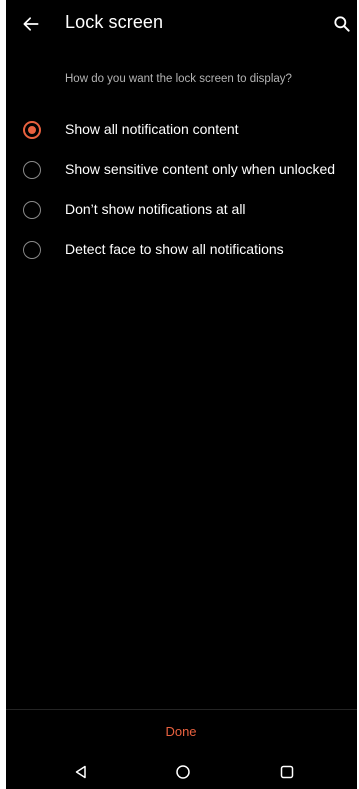  What do you see at coordinates (152, 129) in the screenshot?
I see `option-label: Show all notification content` at bounding box center [152, 129].